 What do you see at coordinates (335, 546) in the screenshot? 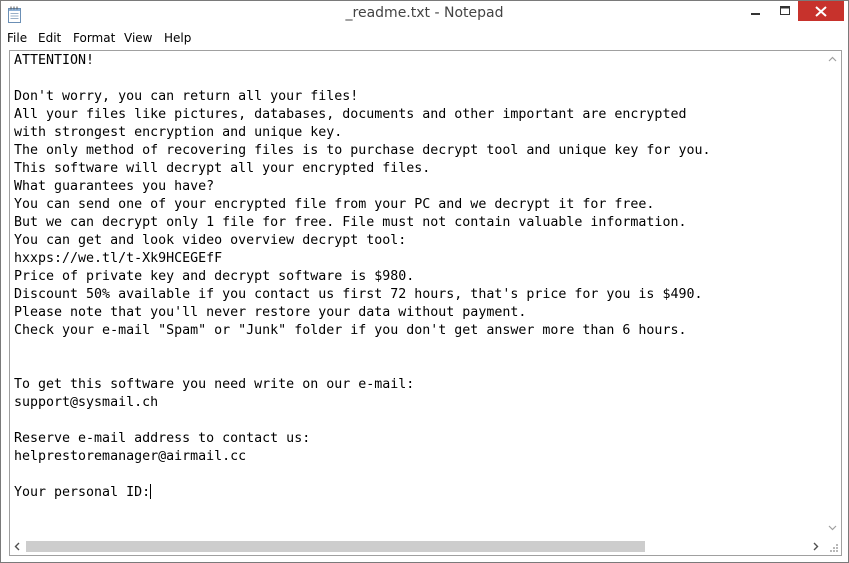
I see `horizontal-scroll-thumb` at bounding box center [335, 546].